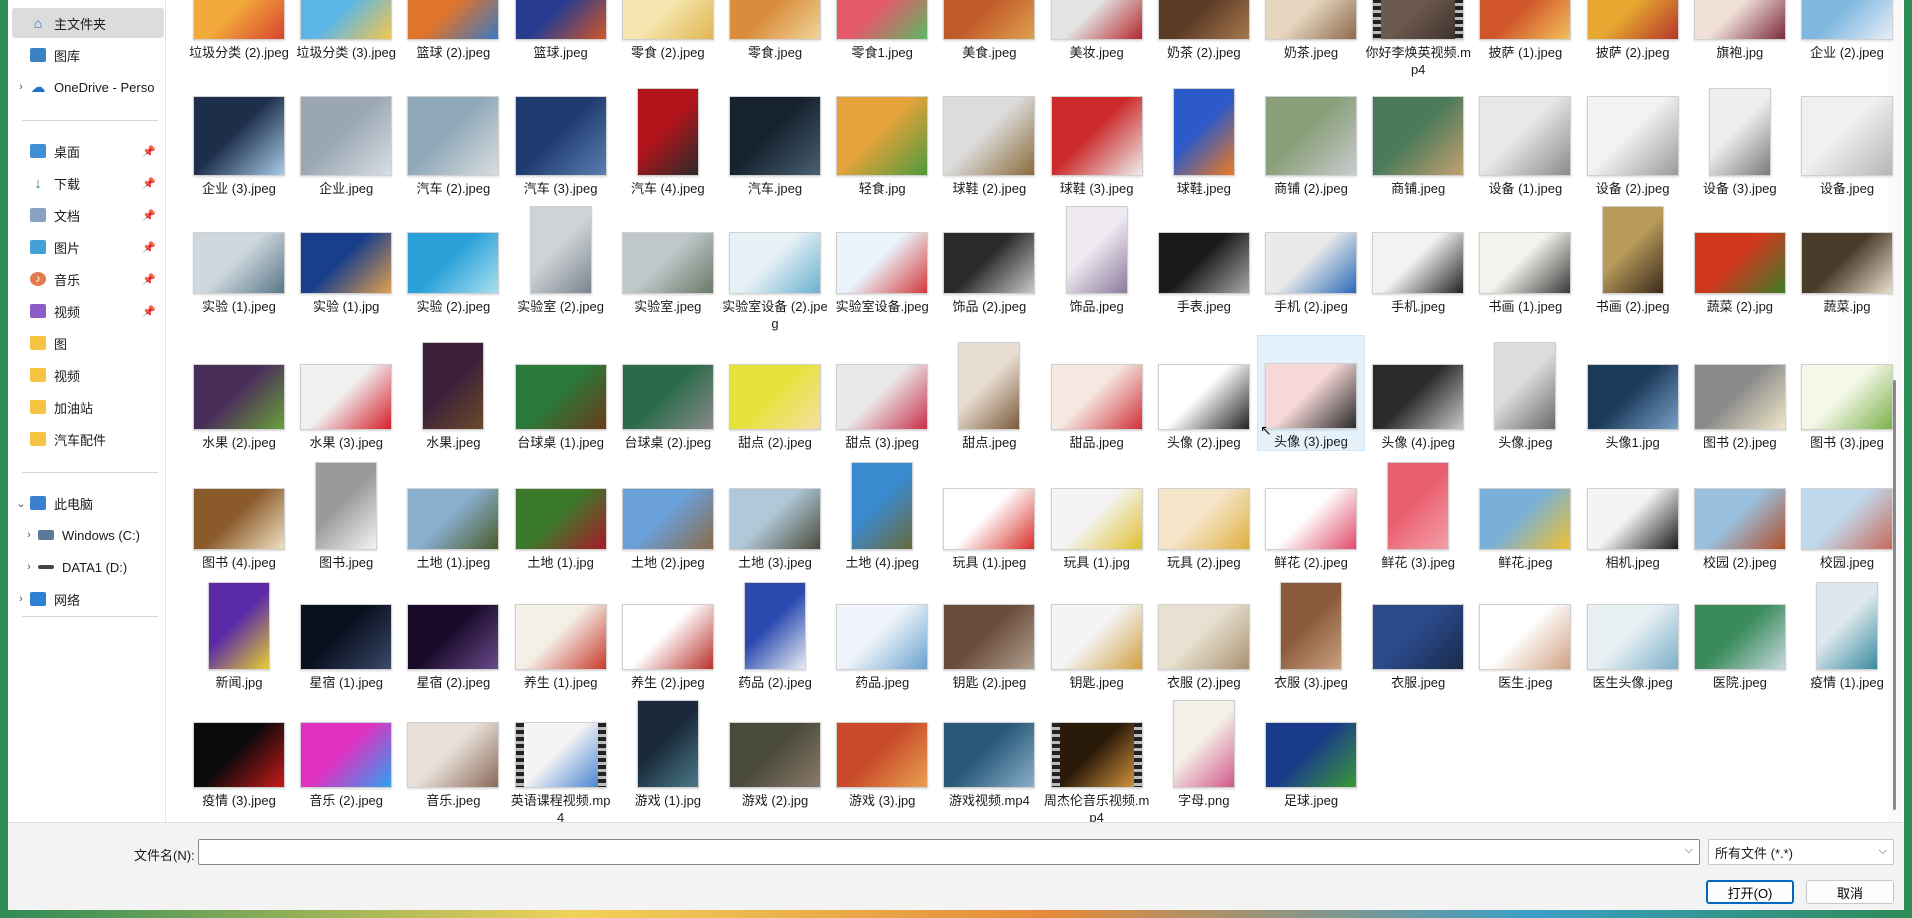 This screenshot has height=918, width=1912. What do you see at coordinates (668, 30) in the screenshot?
I see `file-item: 零食 (2).jpeg` at bounding box center [668, 30].